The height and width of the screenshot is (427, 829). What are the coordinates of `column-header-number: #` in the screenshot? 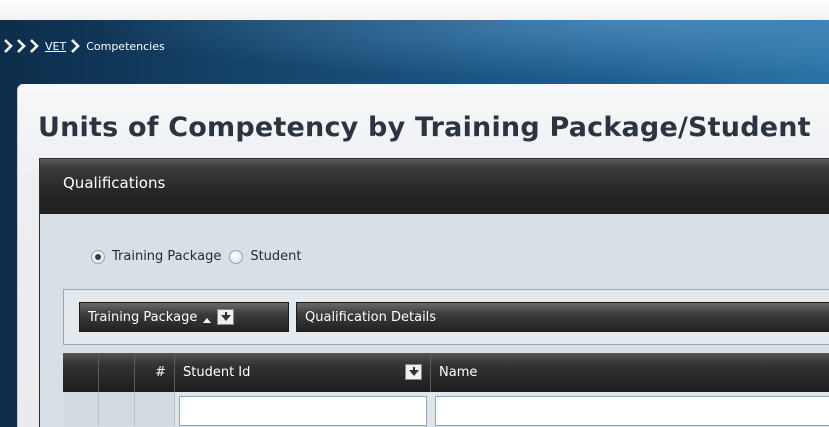 It's located at (155, 372).